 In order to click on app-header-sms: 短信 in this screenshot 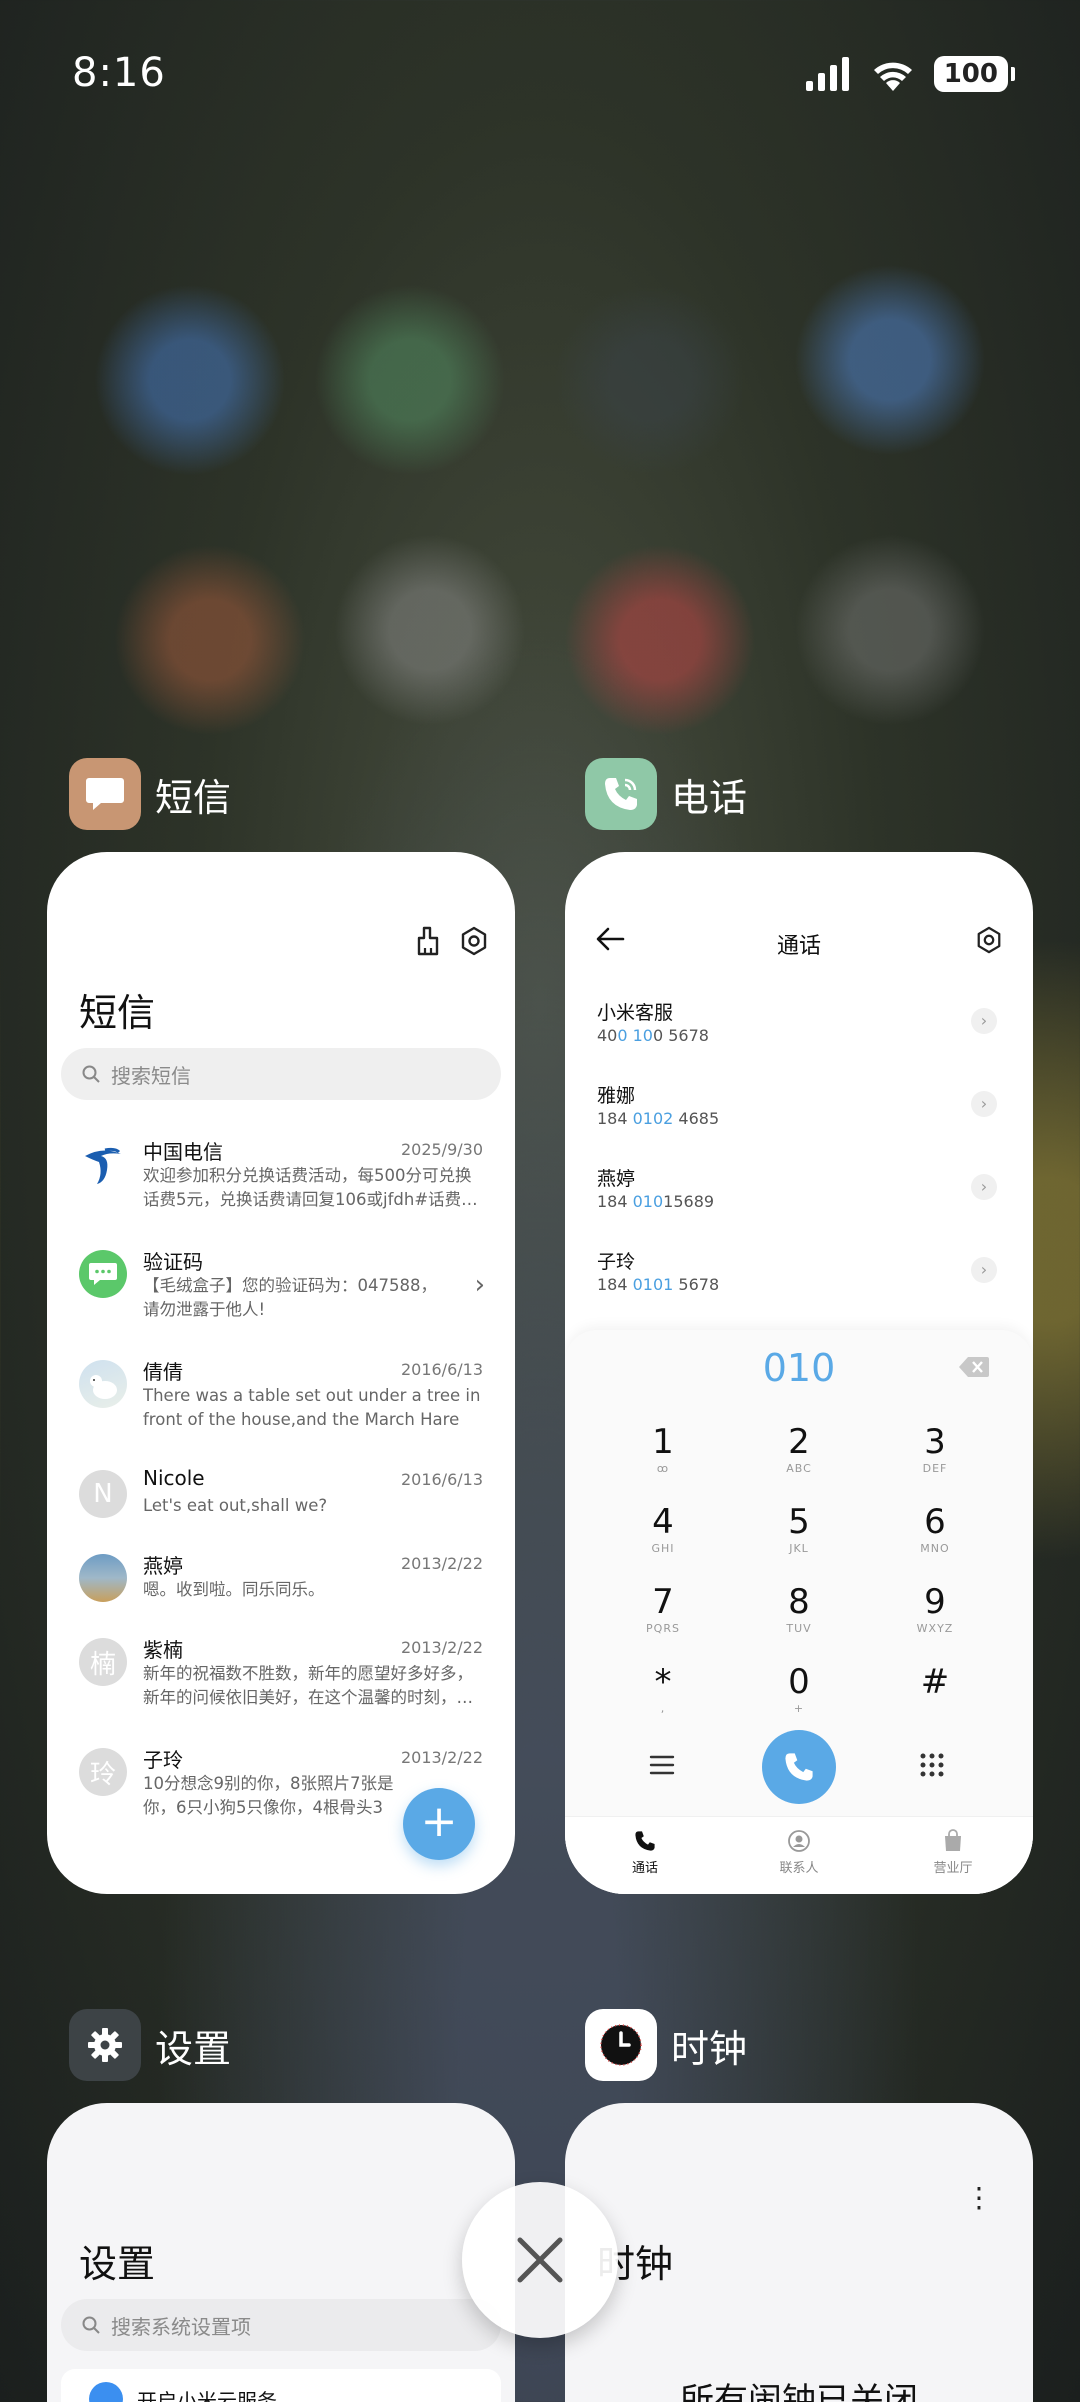, I will do `click(150, 794)`.